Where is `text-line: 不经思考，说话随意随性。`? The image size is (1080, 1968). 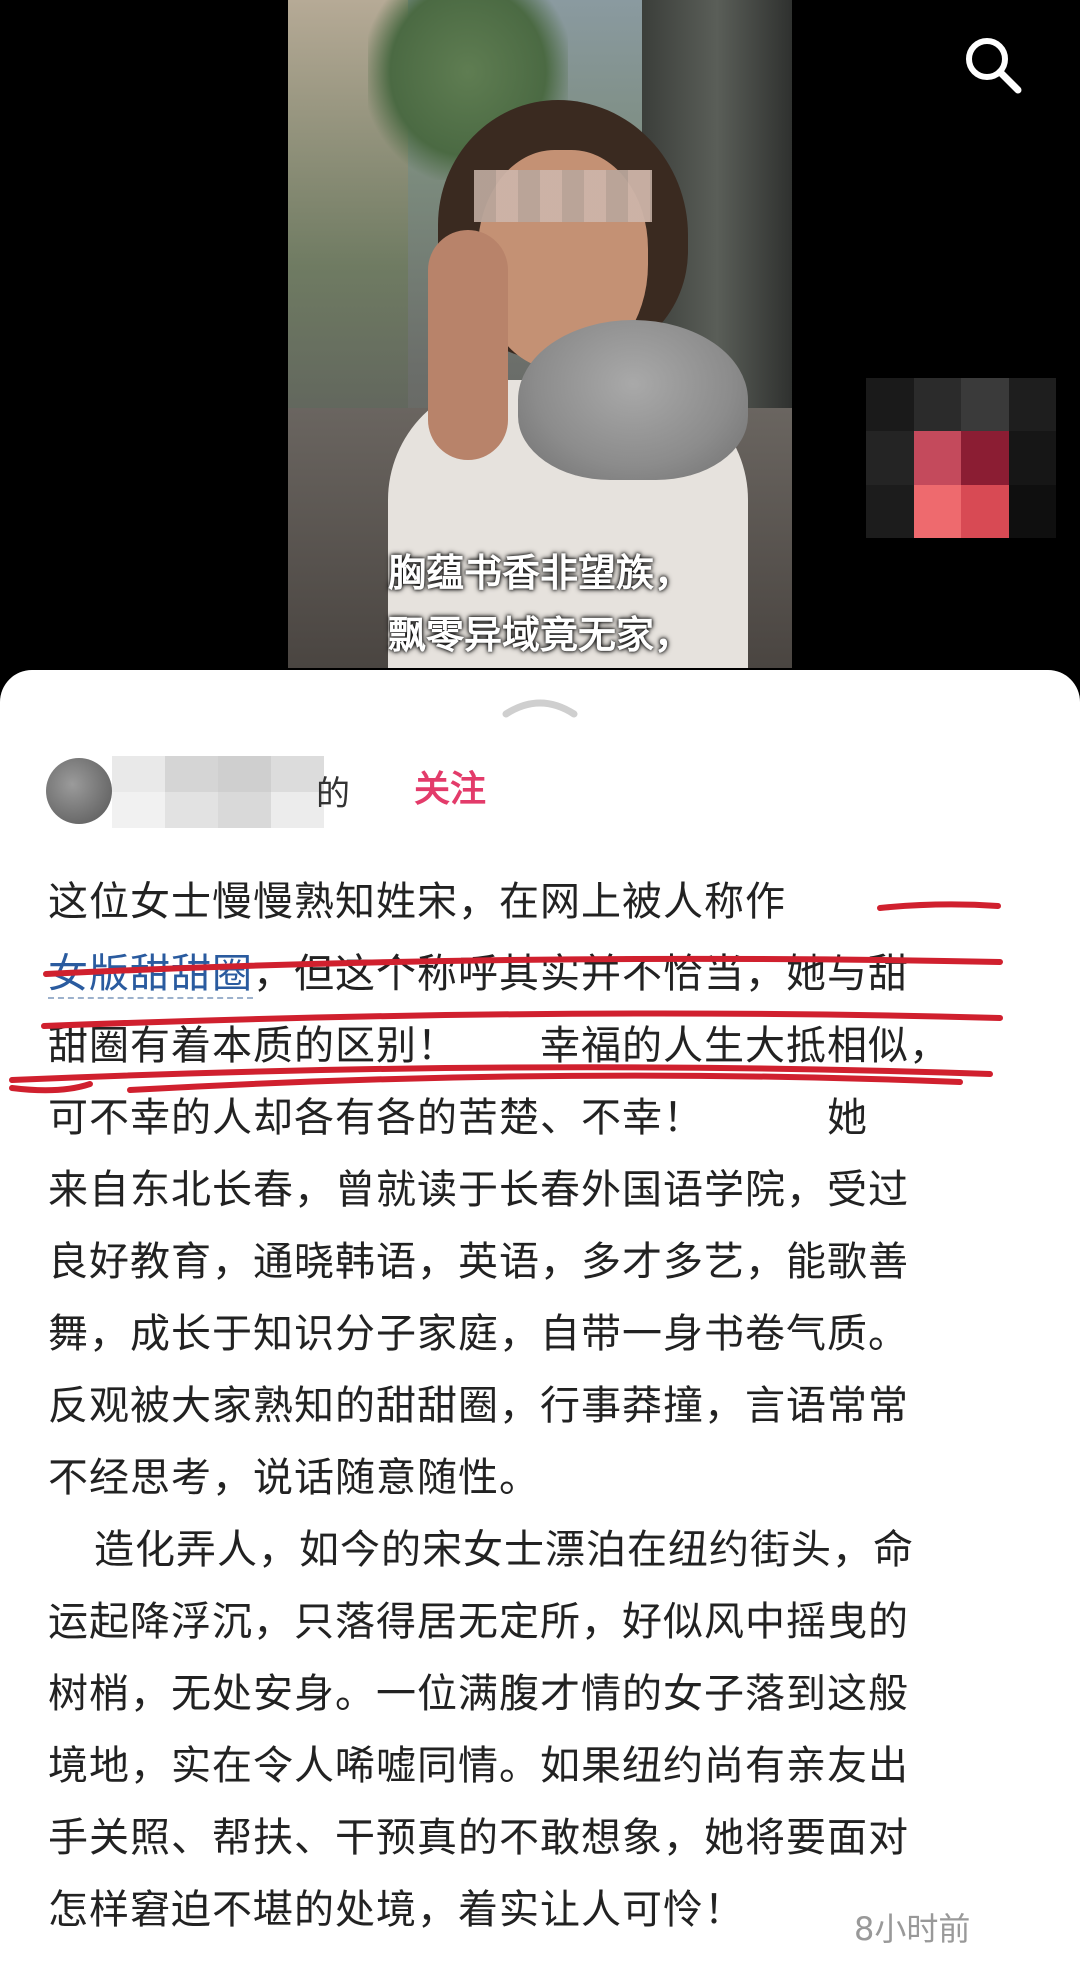 text-line: 不经思考，说话随意随性。 is located at coordinates (294, 1478).